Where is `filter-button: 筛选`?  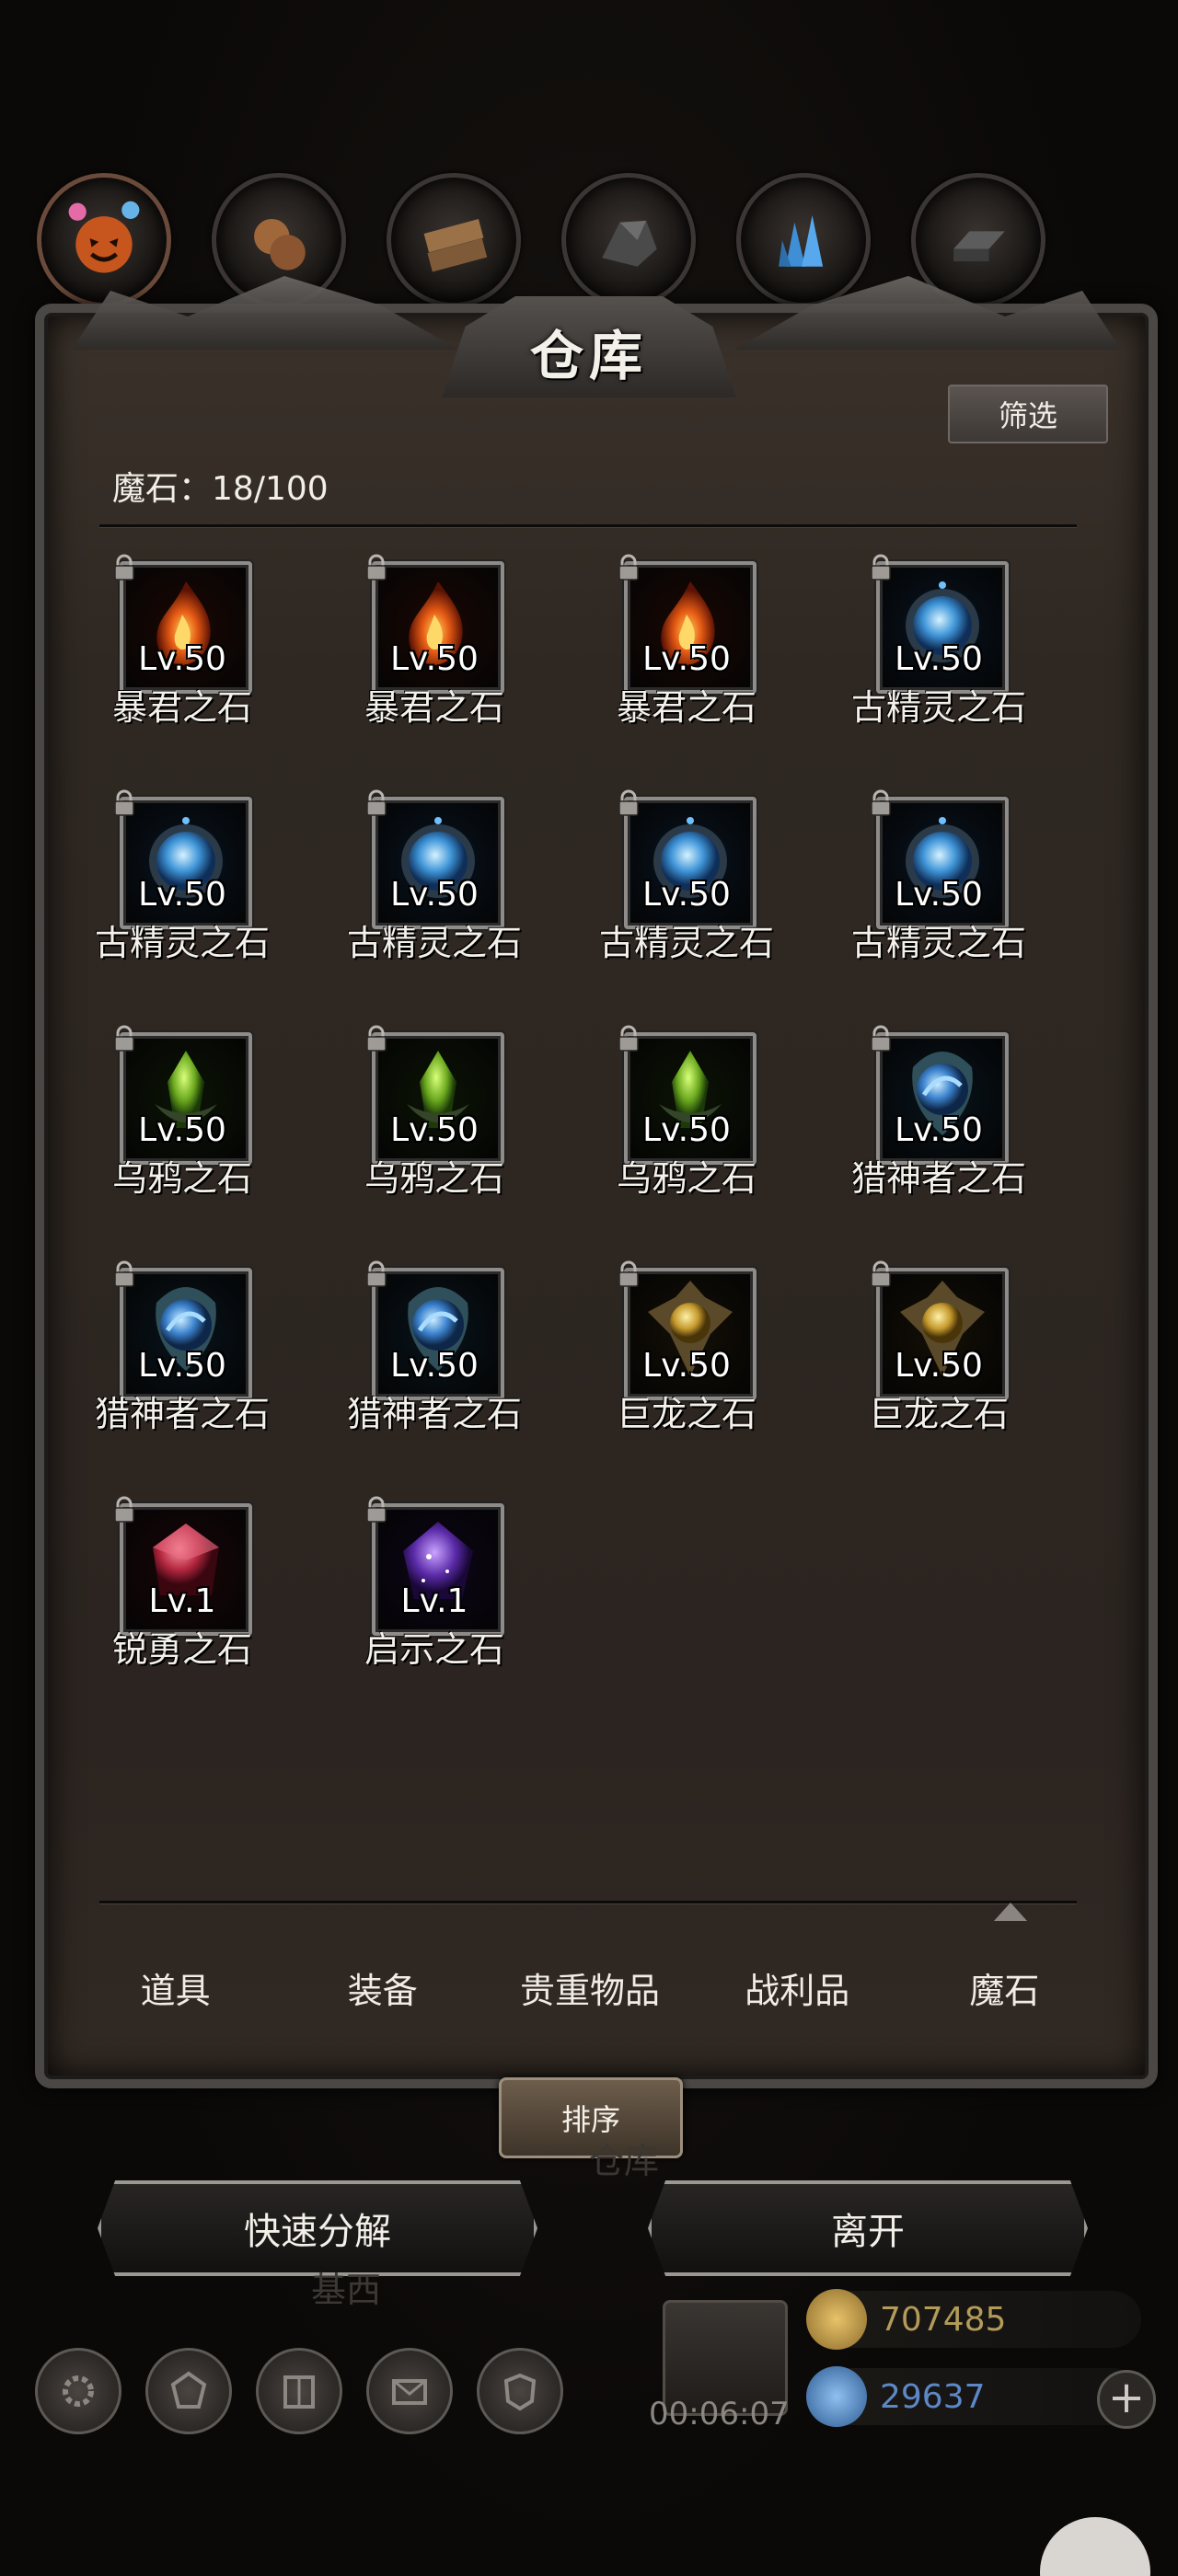
filter-button: 筛选 is located at coordinates (1028, 414).